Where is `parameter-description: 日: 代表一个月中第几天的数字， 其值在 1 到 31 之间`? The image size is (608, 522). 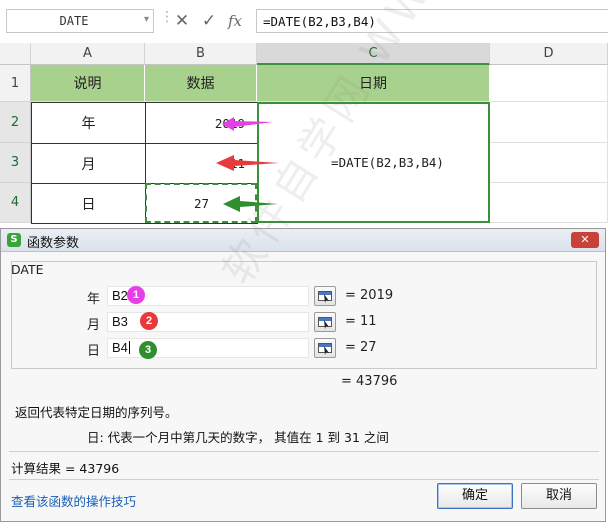 parameter-description: 日: 代表一个月中第几天的数字， 其值在 1 到 31 之间 is located at coordinates (238, 437).